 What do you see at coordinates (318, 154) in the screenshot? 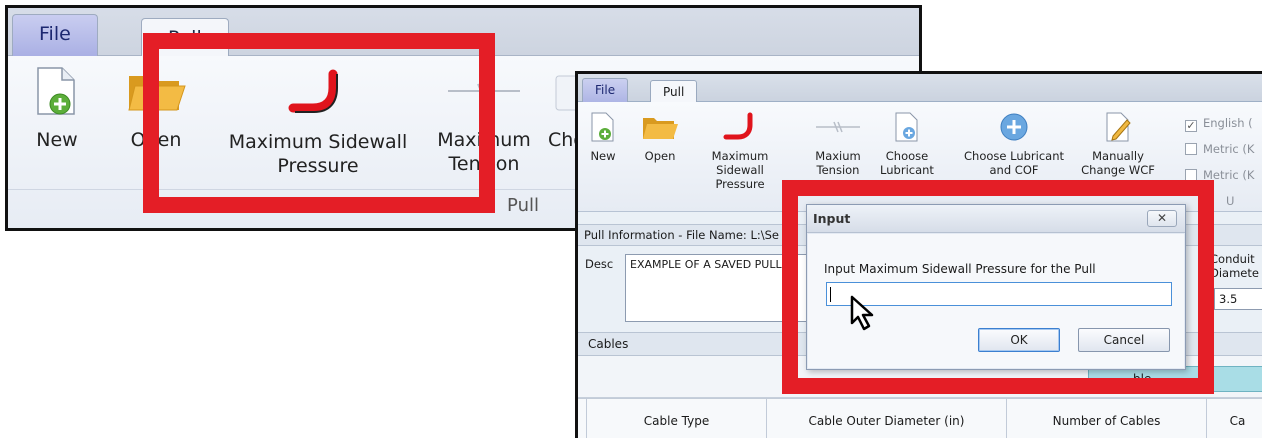
I see `maximum-sidewall-pressure-label: Maximum Sidewall Pressure` at bounding box center [318, 154].